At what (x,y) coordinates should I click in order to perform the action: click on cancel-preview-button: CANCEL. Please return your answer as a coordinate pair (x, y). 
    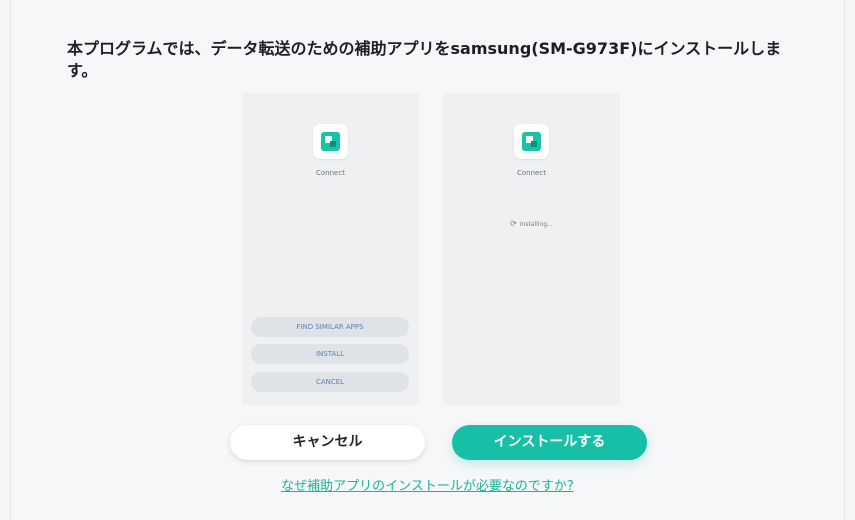
    Looking at the image, I should click on (330, 382).